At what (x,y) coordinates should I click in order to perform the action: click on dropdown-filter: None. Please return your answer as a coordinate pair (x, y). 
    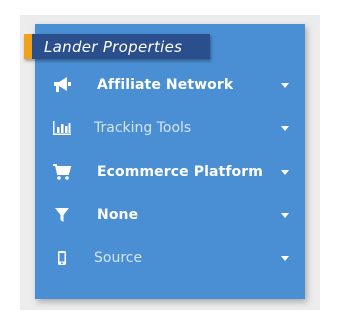
    Looking at the image, I should click on (170, 215).